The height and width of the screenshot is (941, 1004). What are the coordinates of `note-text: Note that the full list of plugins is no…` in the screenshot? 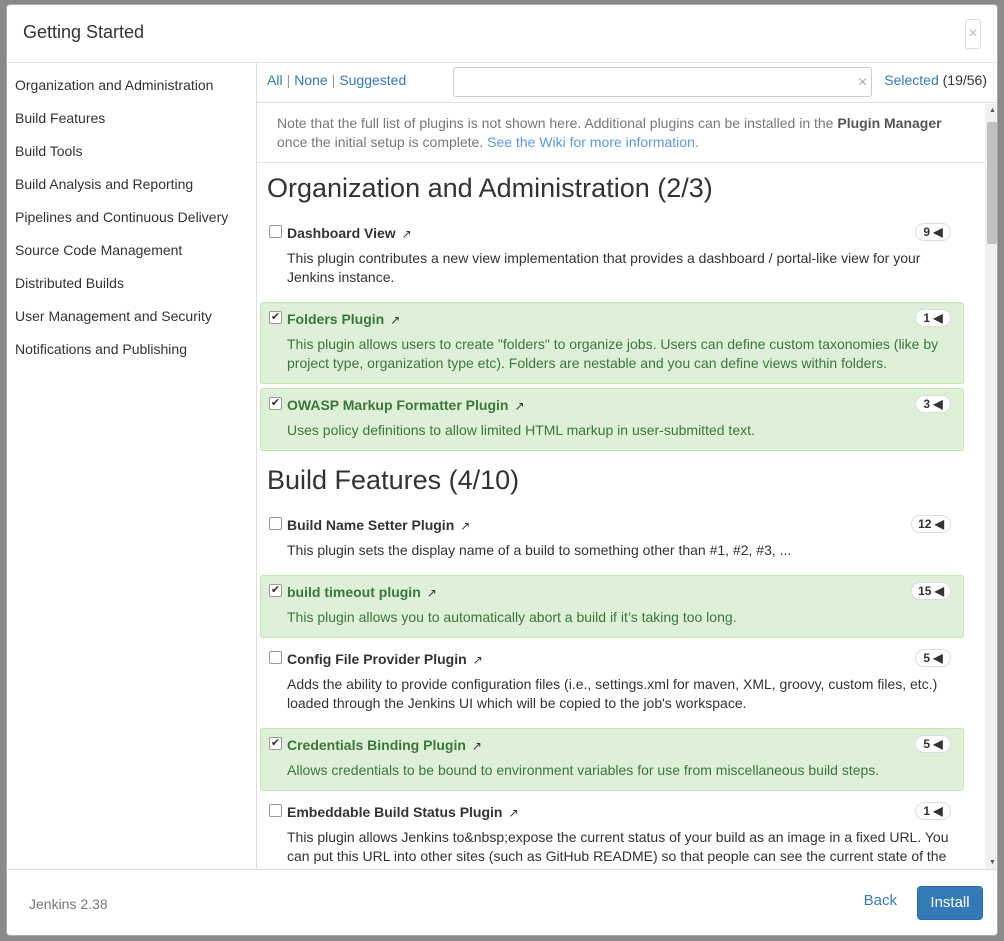 It's located at (557, 123).